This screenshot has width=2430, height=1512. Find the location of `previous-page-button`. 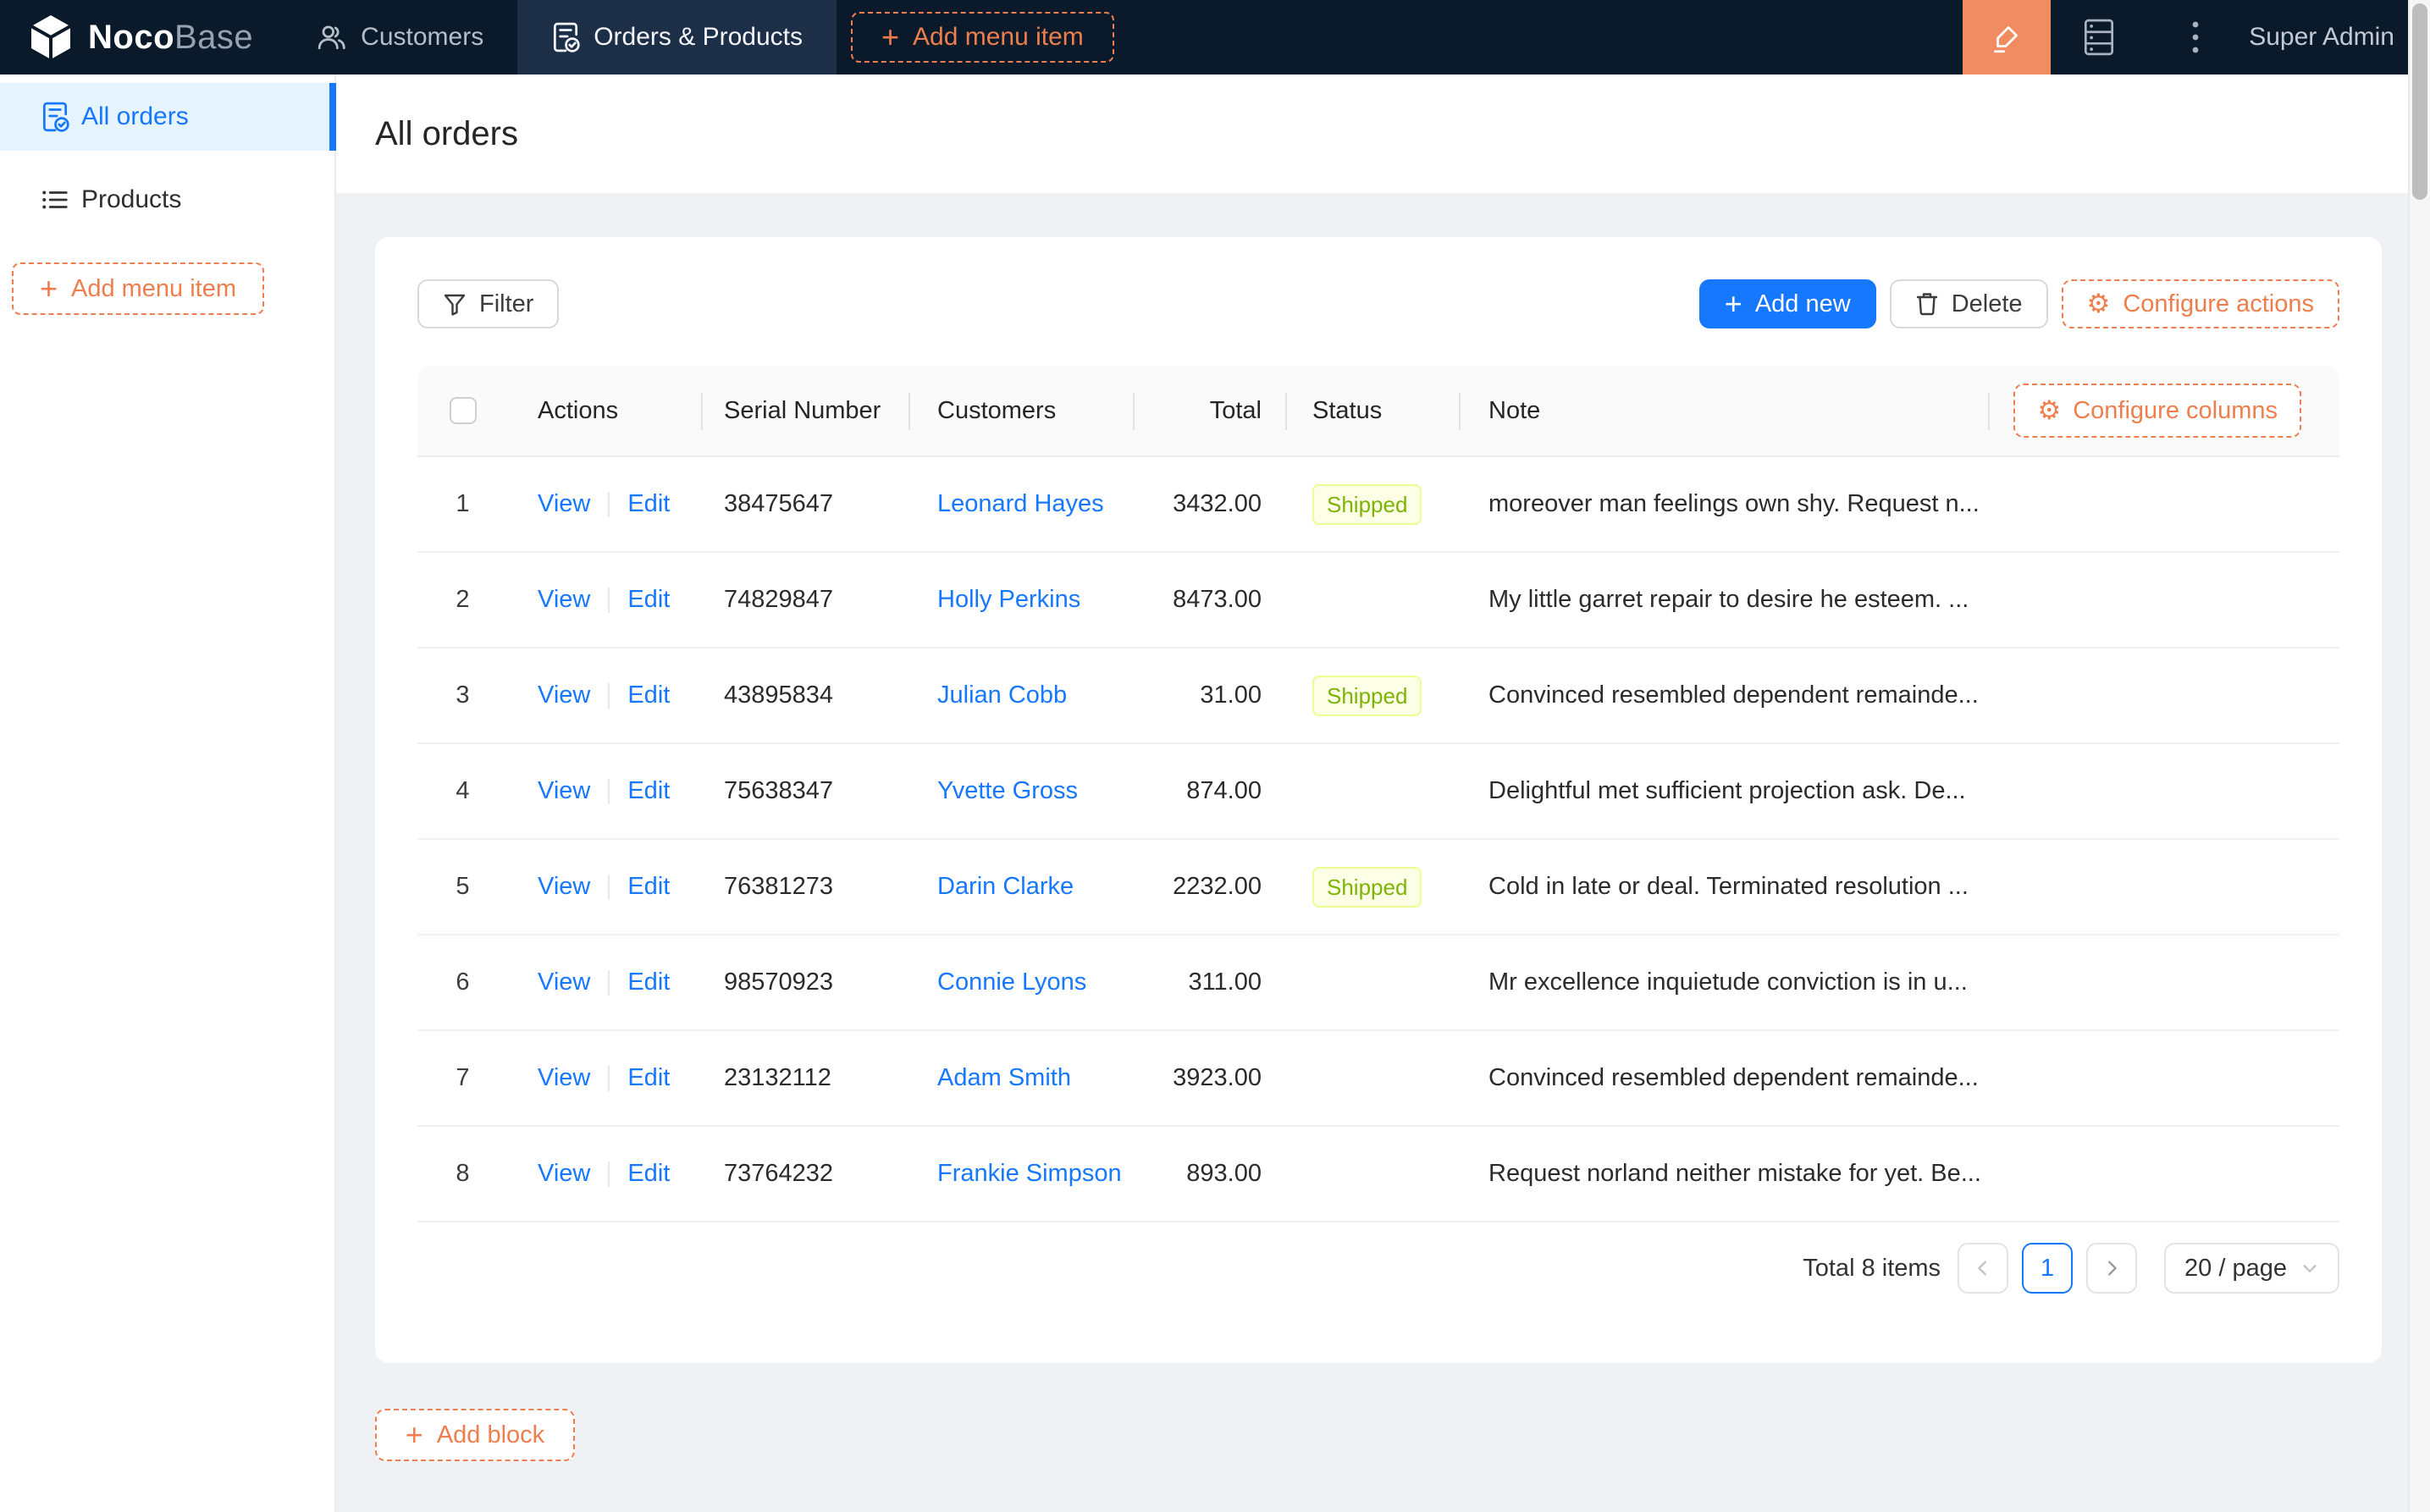

previous-page-button is located at coordinates (1984, 1268).